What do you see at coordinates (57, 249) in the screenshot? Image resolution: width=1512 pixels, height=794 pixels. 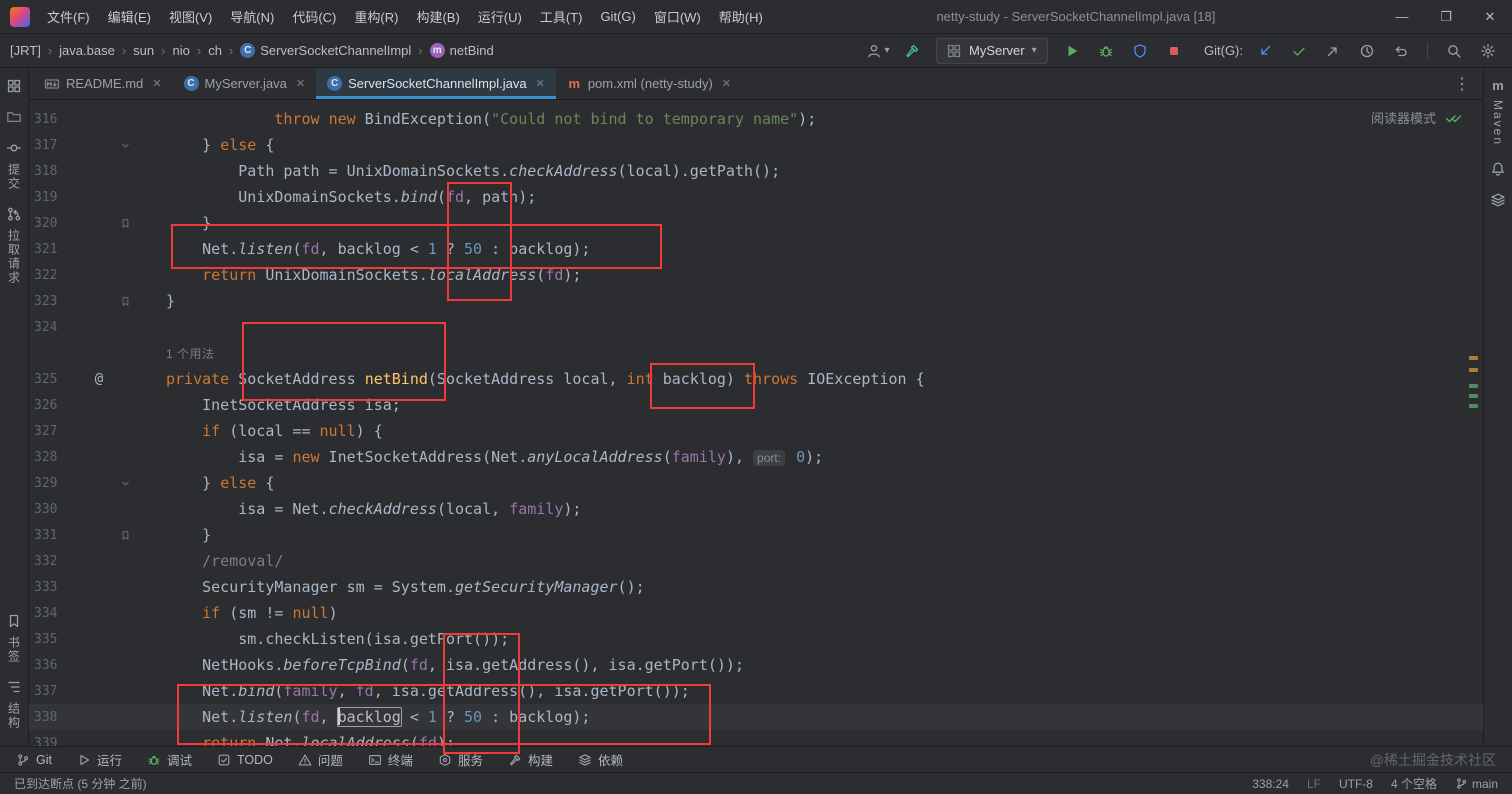 I see `line-number: 321` at bounding box center [57, 249].